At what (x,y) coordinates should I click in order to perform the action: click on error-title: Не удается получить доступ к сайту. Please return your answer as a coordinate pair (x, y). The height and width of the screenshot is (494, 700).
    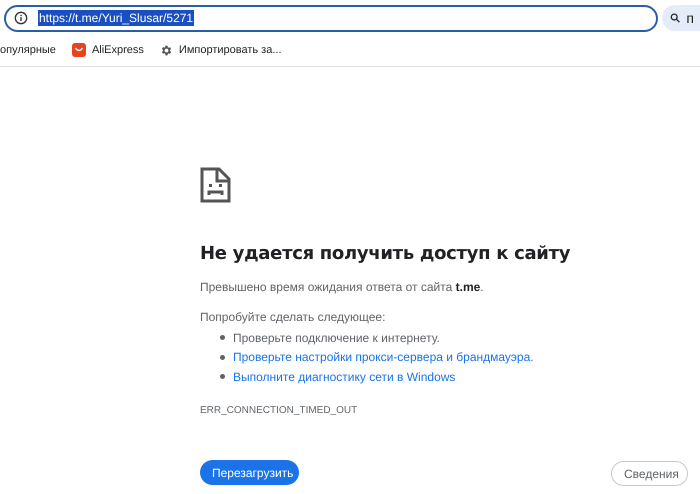
    Looking at the image, I should click on (386, 253).